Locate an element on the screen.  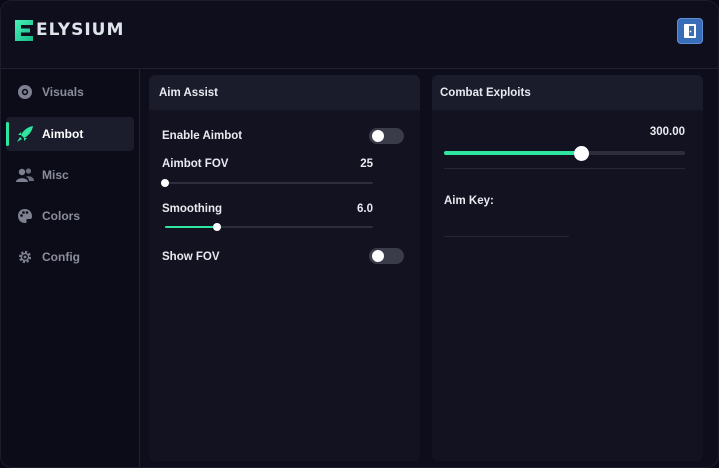
aim-key-field is located at coordinates (506, 236).